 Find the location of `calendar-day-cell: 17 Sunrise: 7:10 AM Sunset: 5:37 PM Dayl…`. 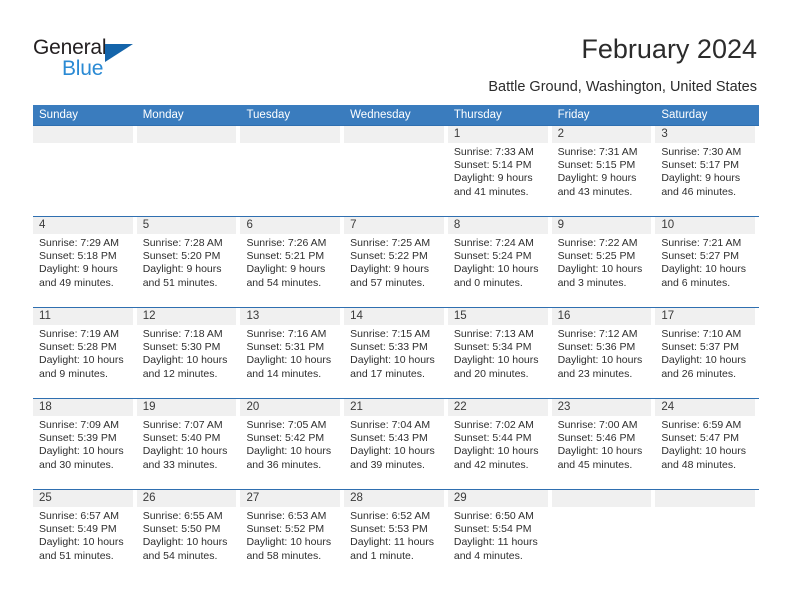

calendar-day-cell: 17 Sunrise: 7:10 AM Sunset: 5:37 PM Dayl… is located at coordinates (707, 353).